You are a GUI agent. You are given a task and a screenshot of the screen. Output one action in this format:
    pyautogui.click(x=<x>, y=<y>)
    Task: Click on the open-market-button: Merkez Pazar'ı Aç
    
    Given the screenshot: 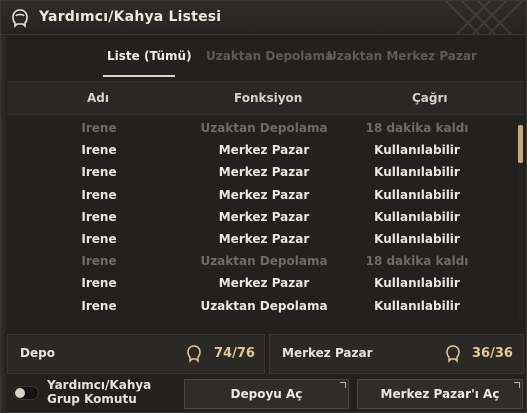 What is the action you would take?
    pyautogui.click(x=440, y=394)
    